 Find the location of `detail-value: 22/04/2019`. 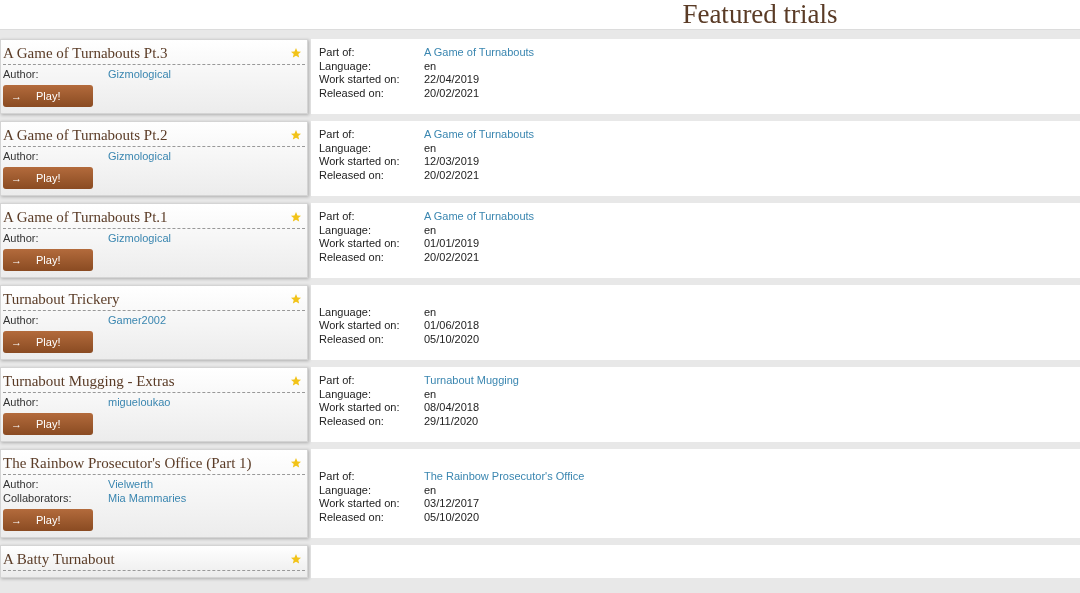

detail-value: 22/04/2019 is located at coordinates (452, 80).